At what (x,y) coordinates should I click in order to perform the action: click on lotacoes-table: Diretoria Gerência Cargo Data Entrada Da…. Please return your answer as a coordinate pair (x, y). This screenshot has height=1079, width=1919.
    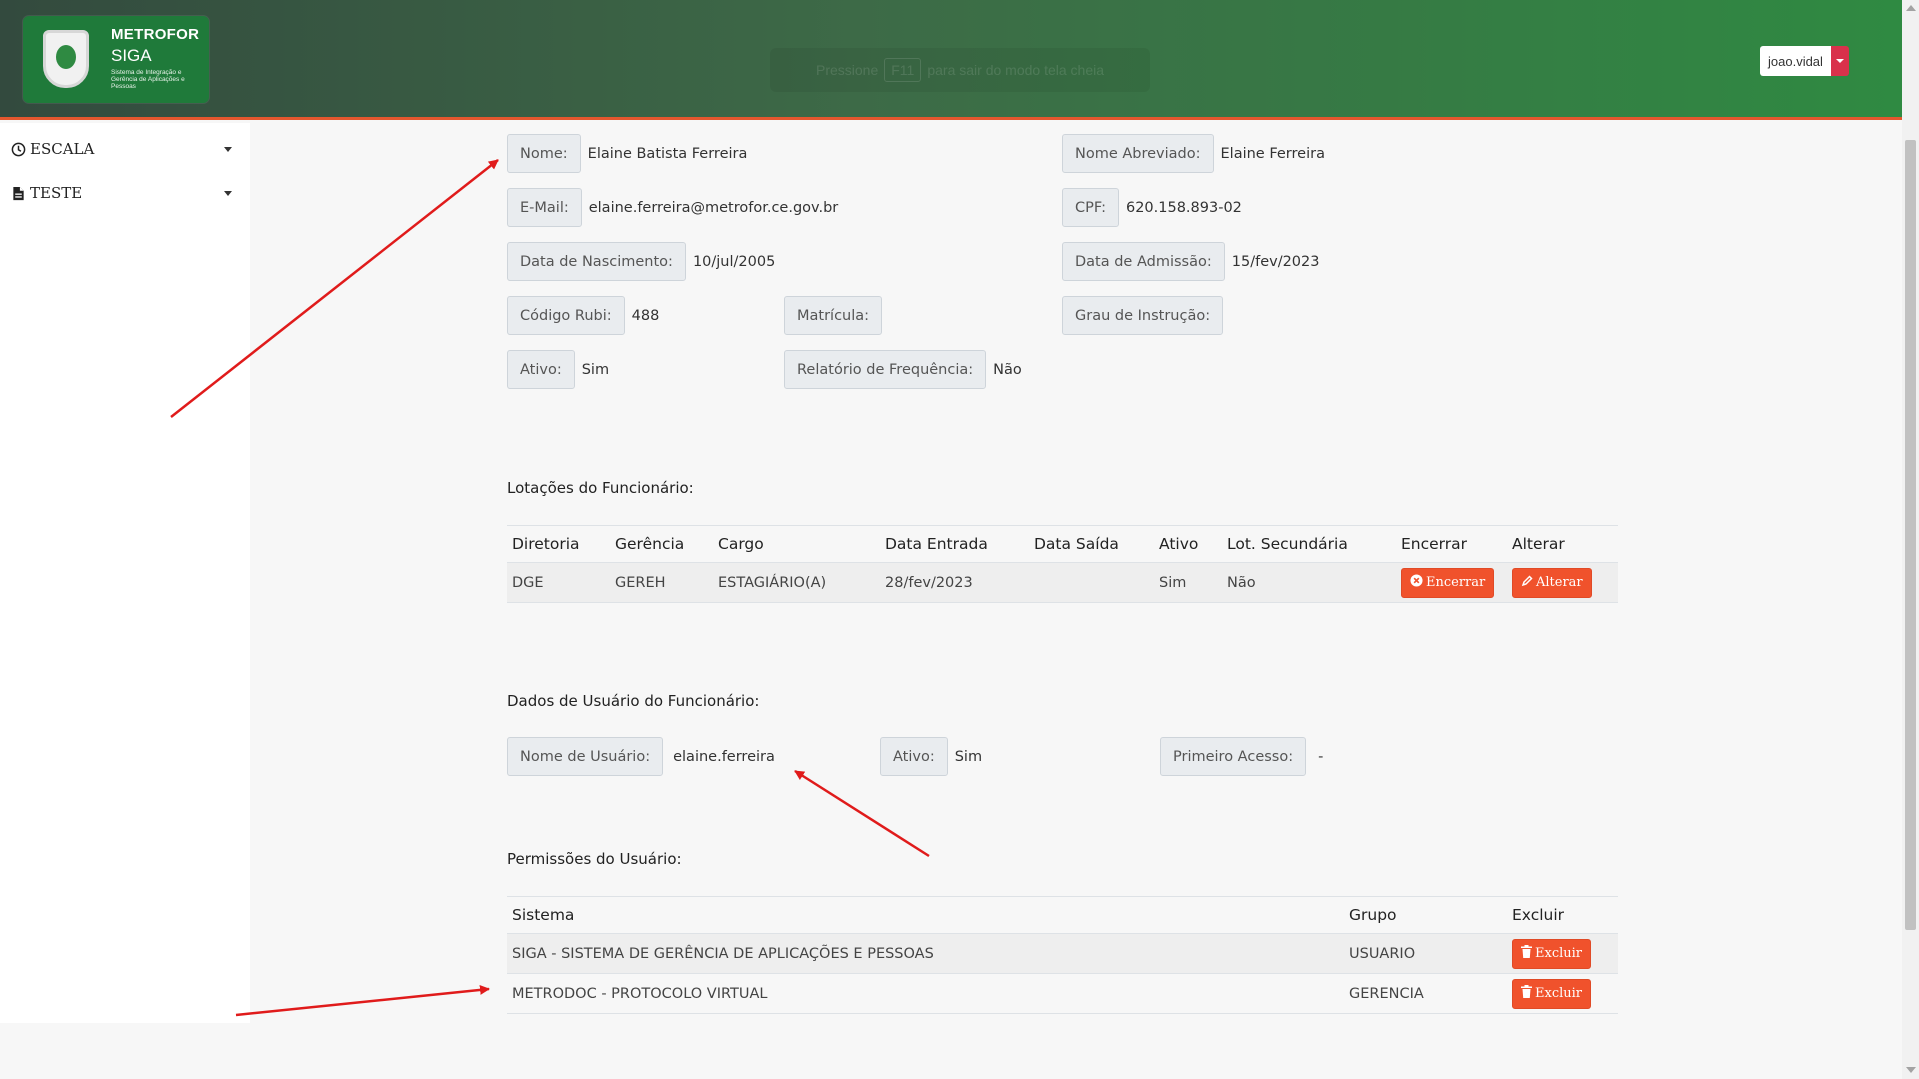
    Looking at the image, I should click on (1062, 564).